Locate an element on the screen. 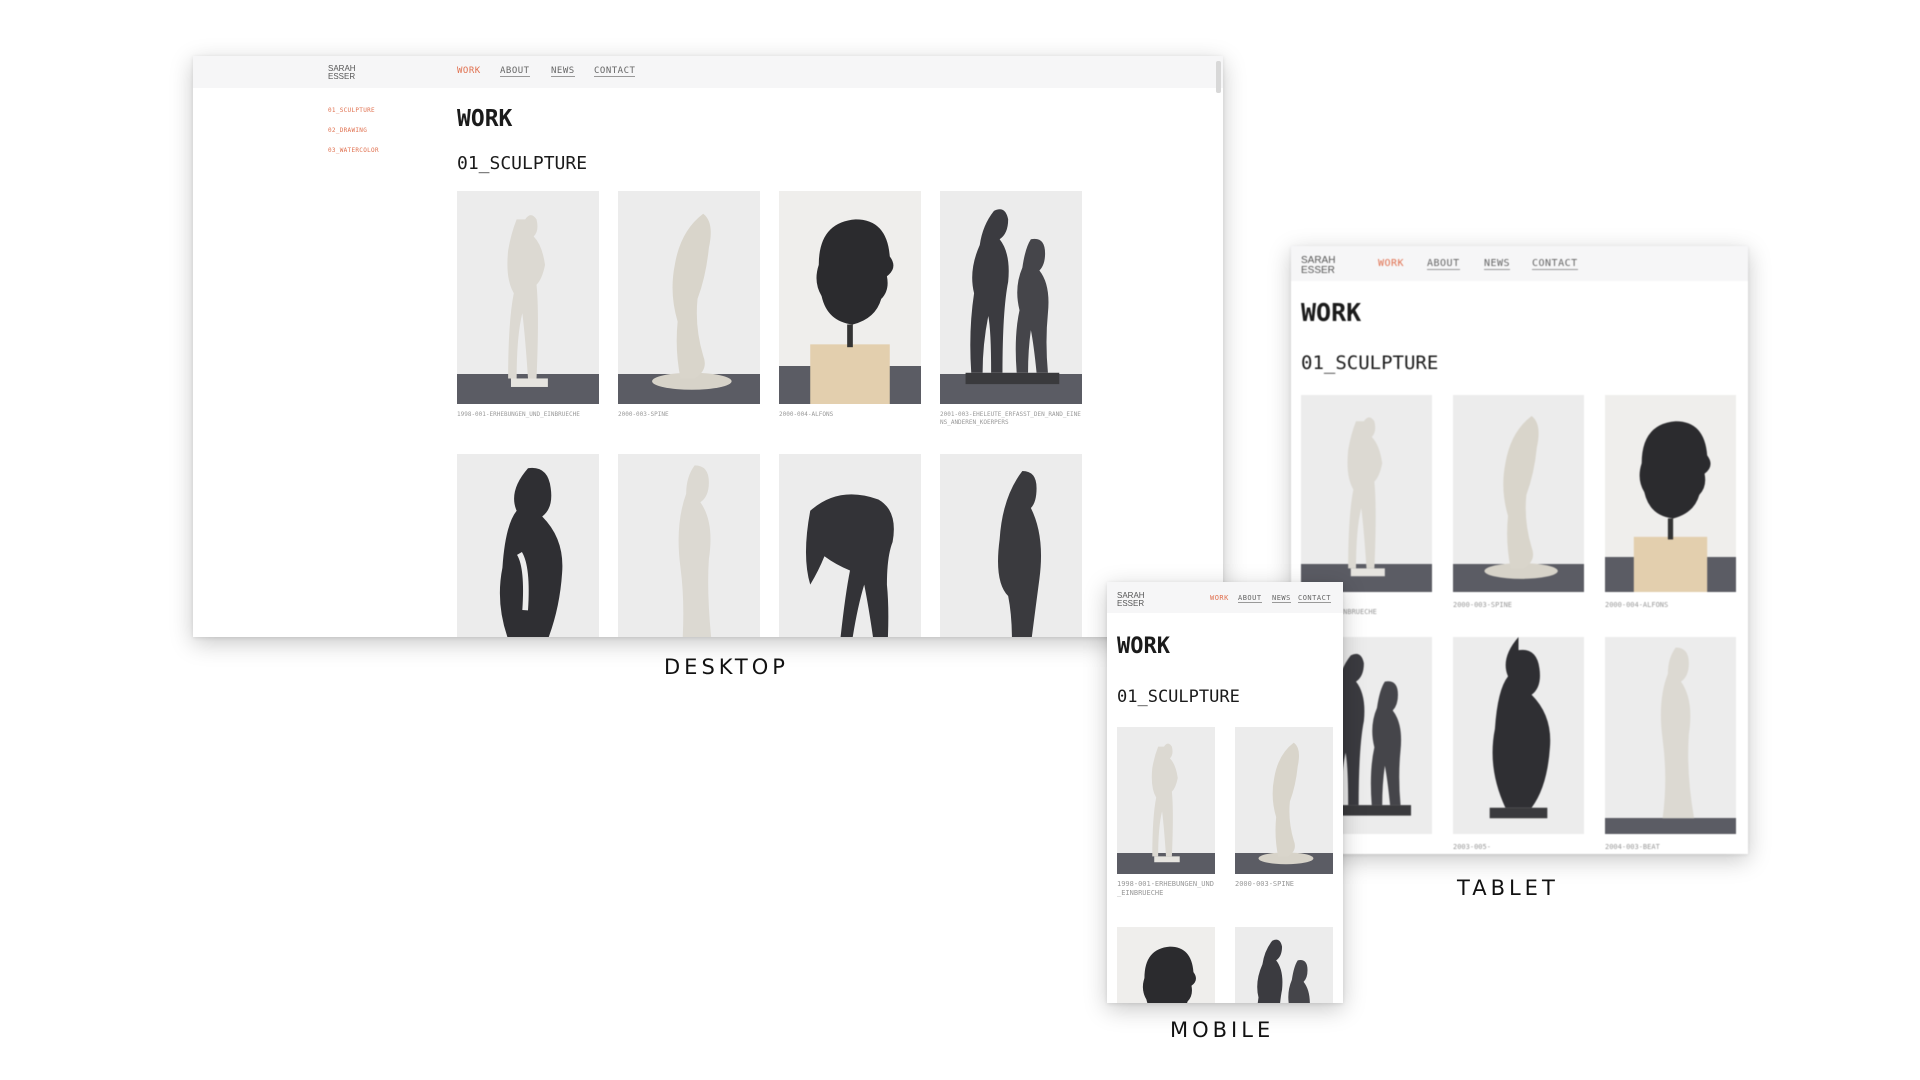 This screenshot has width=1920, height=1080. sidebar-item-drawing: 02_DRAWING is located at coordinates (347, 130).